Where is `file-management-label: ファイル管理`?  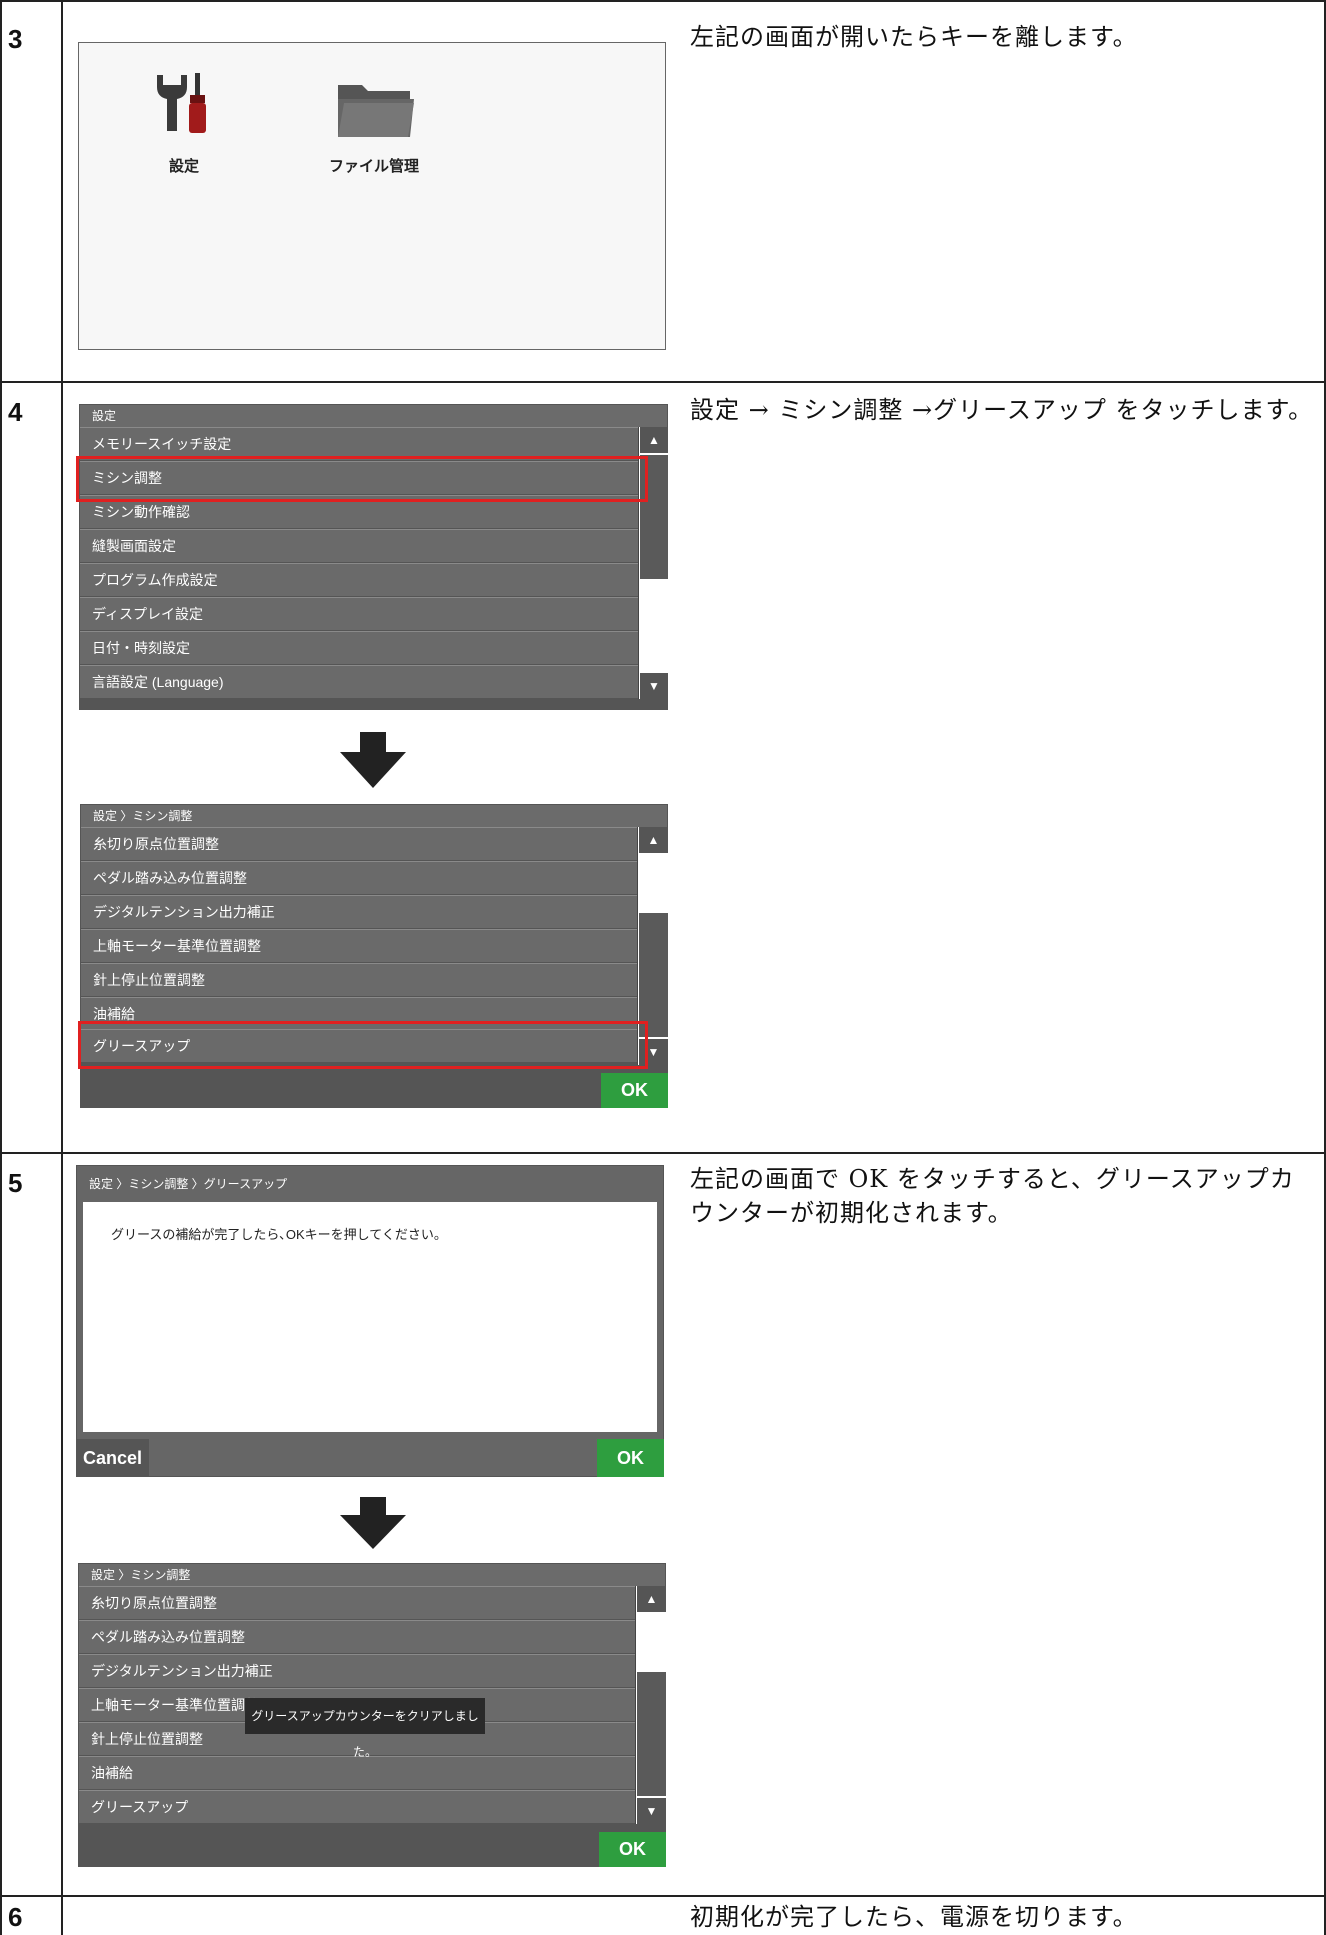 file-management-label: ファイル管理 is located at coordinates (373, 166).